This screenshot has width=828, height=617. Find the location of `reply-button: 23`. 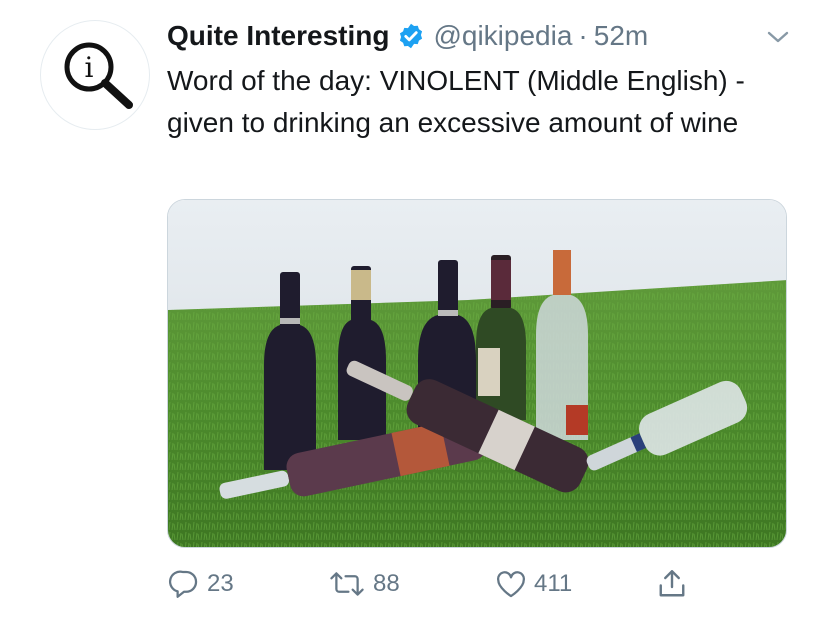

reply-button: 23 is located at coordinates (200, 584).